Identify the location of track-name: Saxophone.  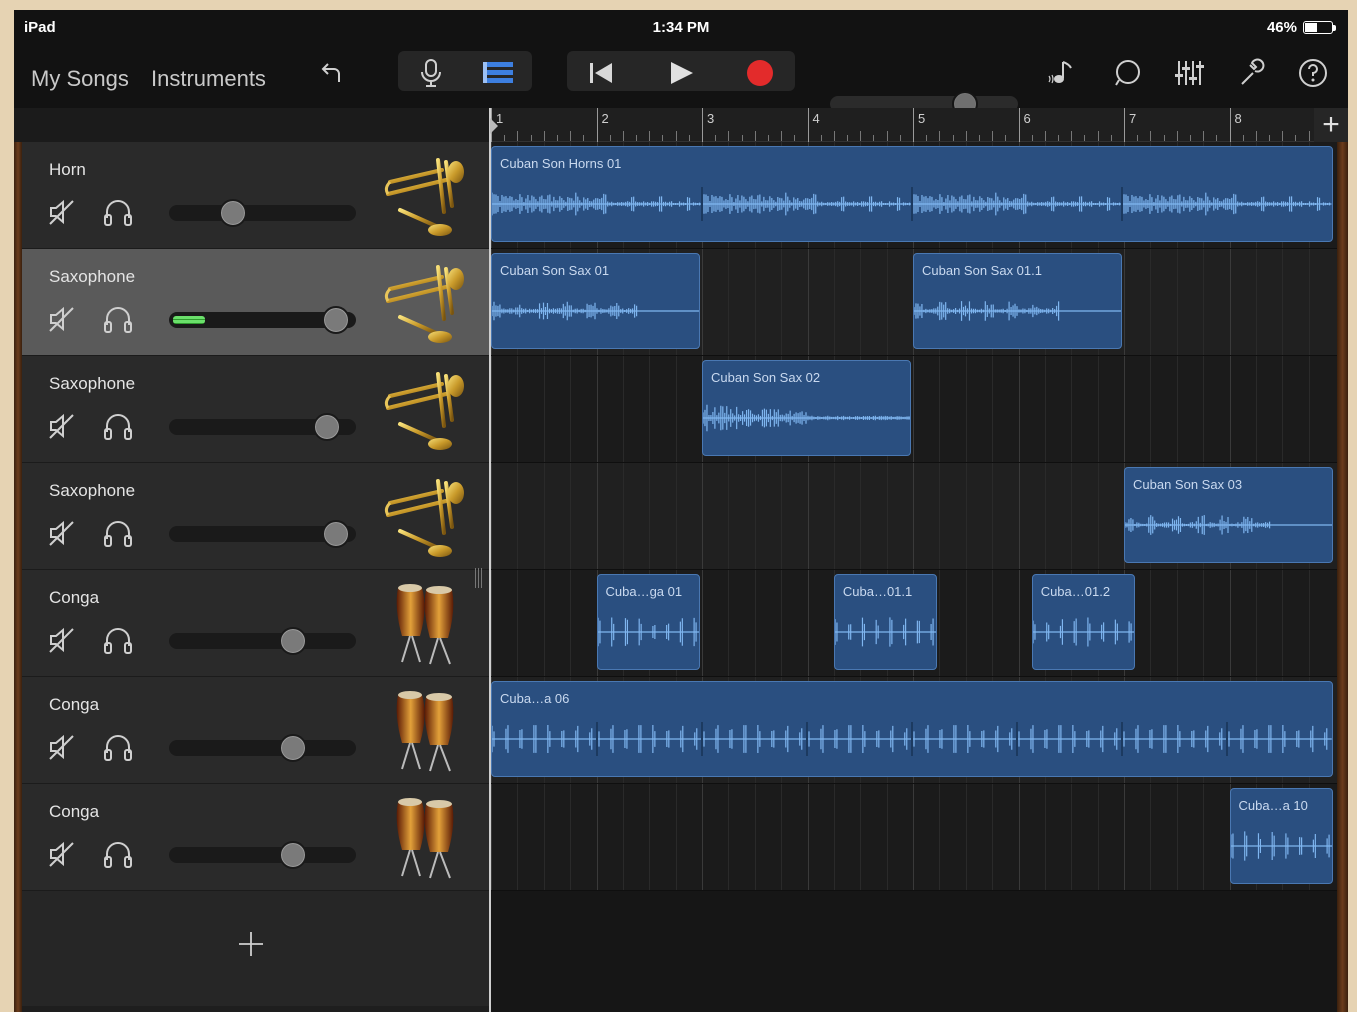
(92, 276).